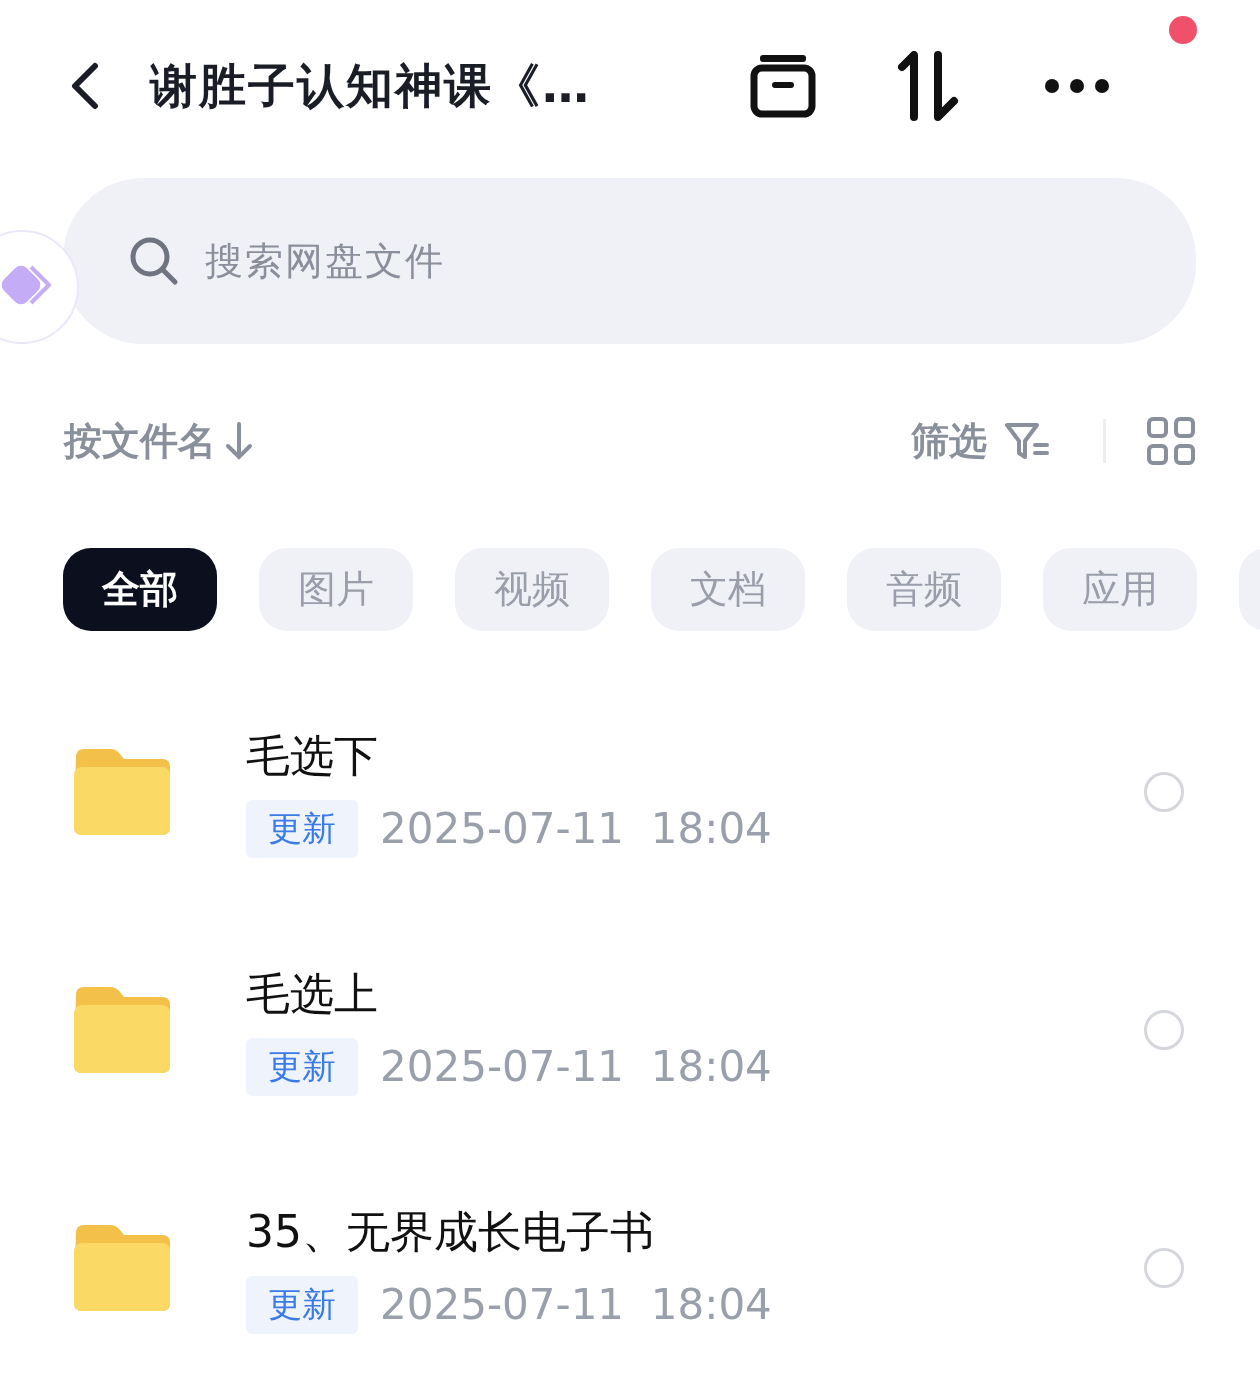 The width and height of the screenshot is (1260, 1382). Describe the element at coordinates (159, 441) in the screenshot. I see `sort-by-name-button: 按文件名` at that location.